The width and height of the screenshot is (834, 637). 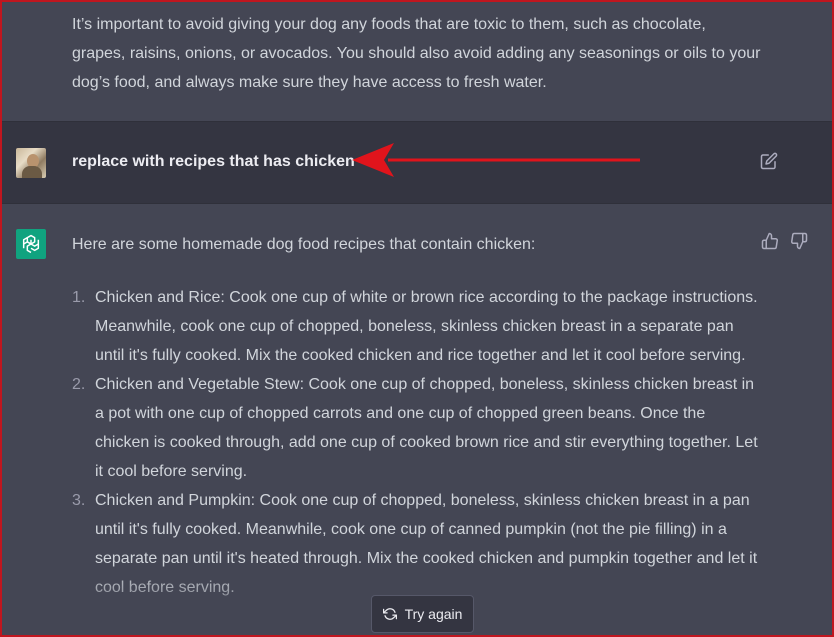 What do you see at coordinates (389, 614) in the screenshot?
I see `refresh-icon` at bounding box center [389, 614].